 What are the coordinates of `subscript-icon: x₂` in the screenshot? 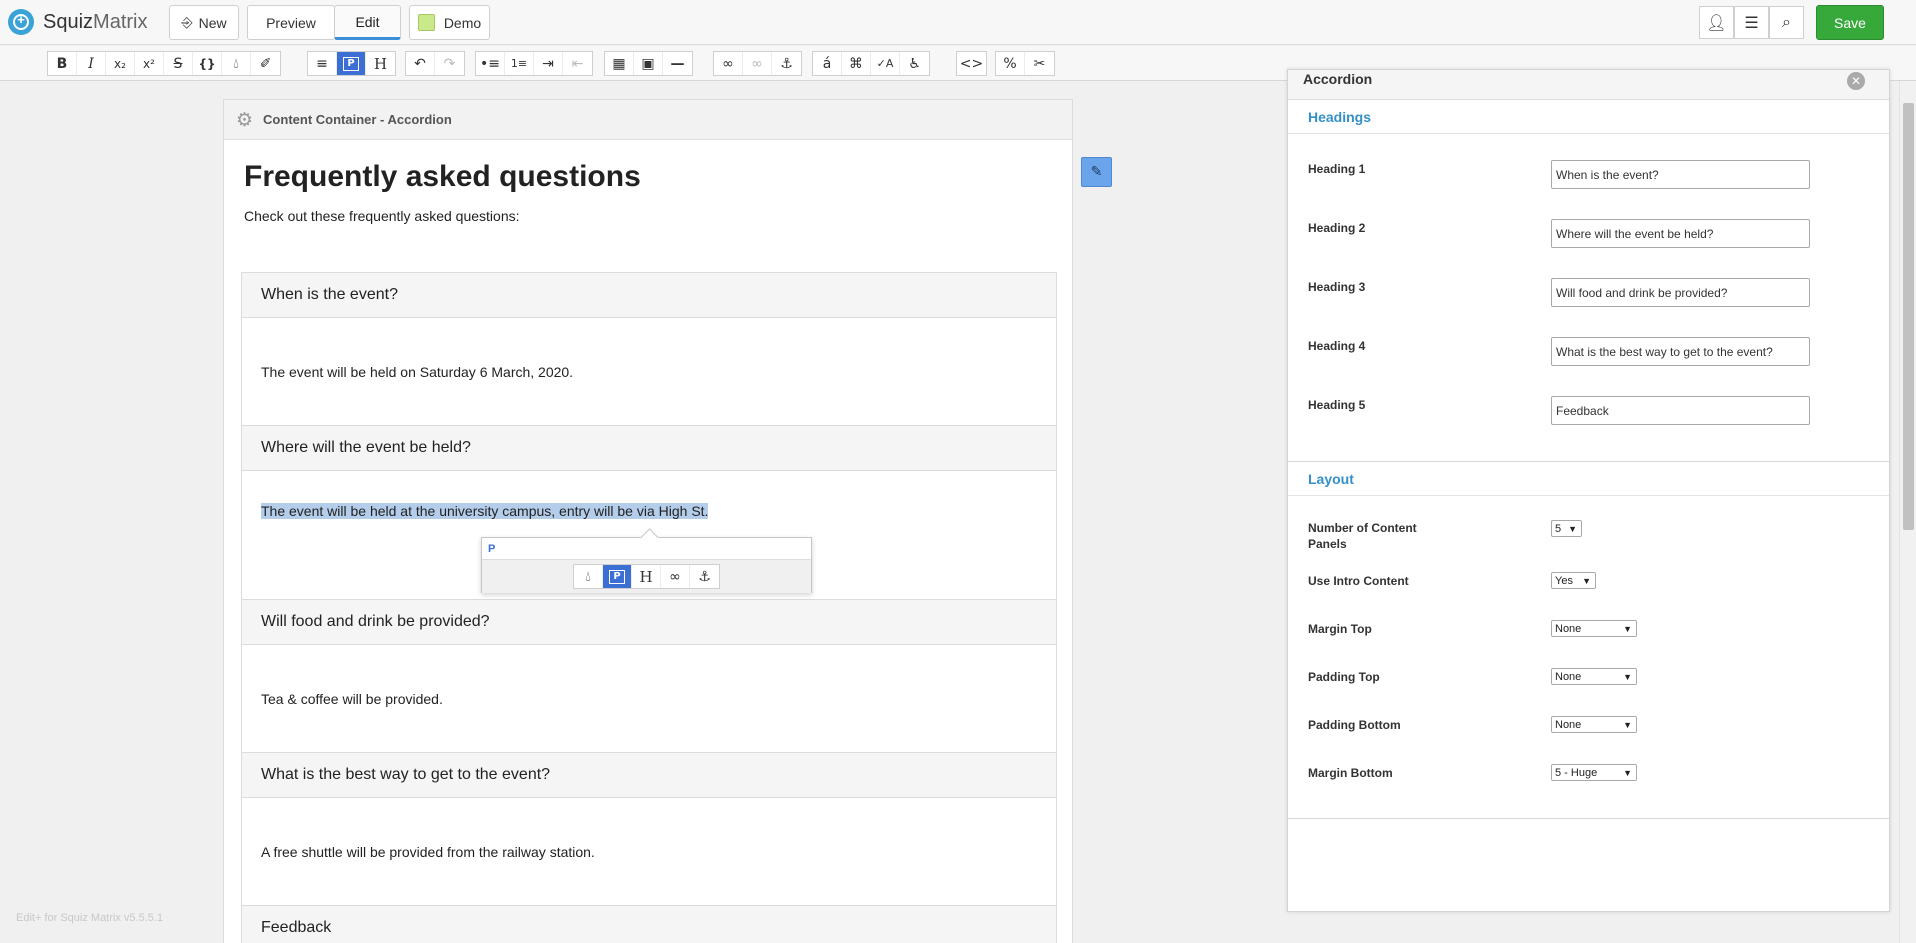 It's located at (120, 63).